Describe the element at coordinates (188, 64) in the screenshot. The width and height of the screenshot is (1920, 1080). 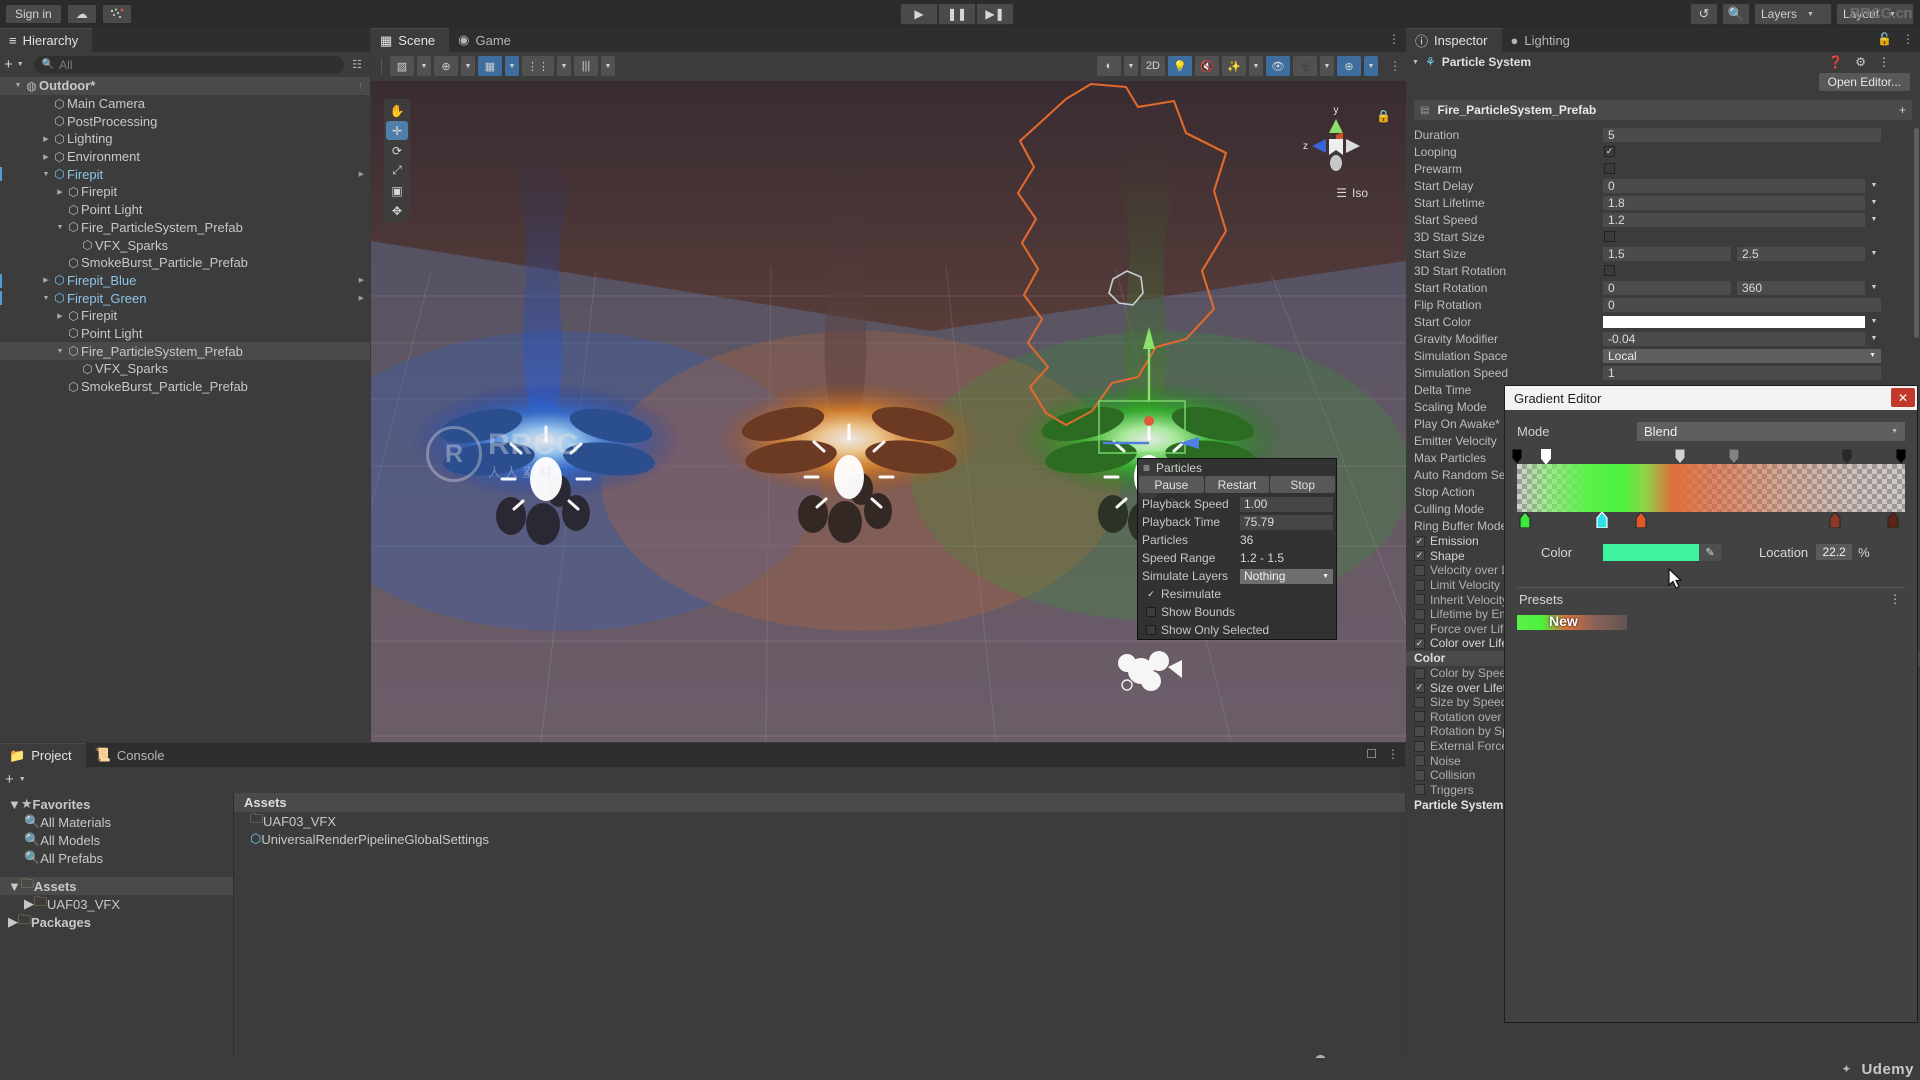
I see `hierarchy-search-input: 🔍 All` at that location.